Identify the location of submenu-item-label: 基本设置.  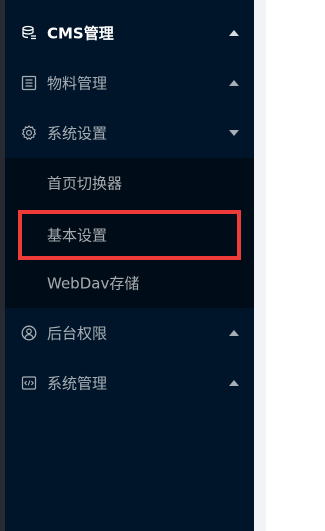
(77, 235).